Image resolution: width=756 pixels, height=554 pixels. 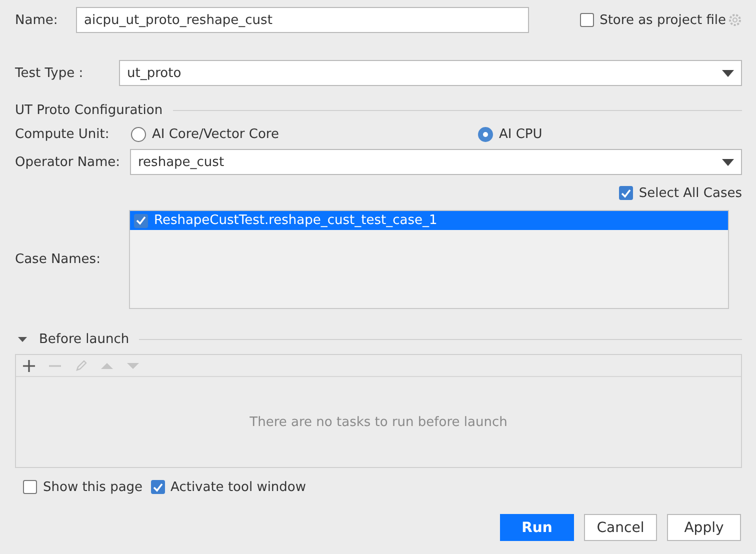 What do you see at coordinates (238, 487) in the screenshot?
I see `checkbox-label: Activate tool window` at bounding box center [238, 487].